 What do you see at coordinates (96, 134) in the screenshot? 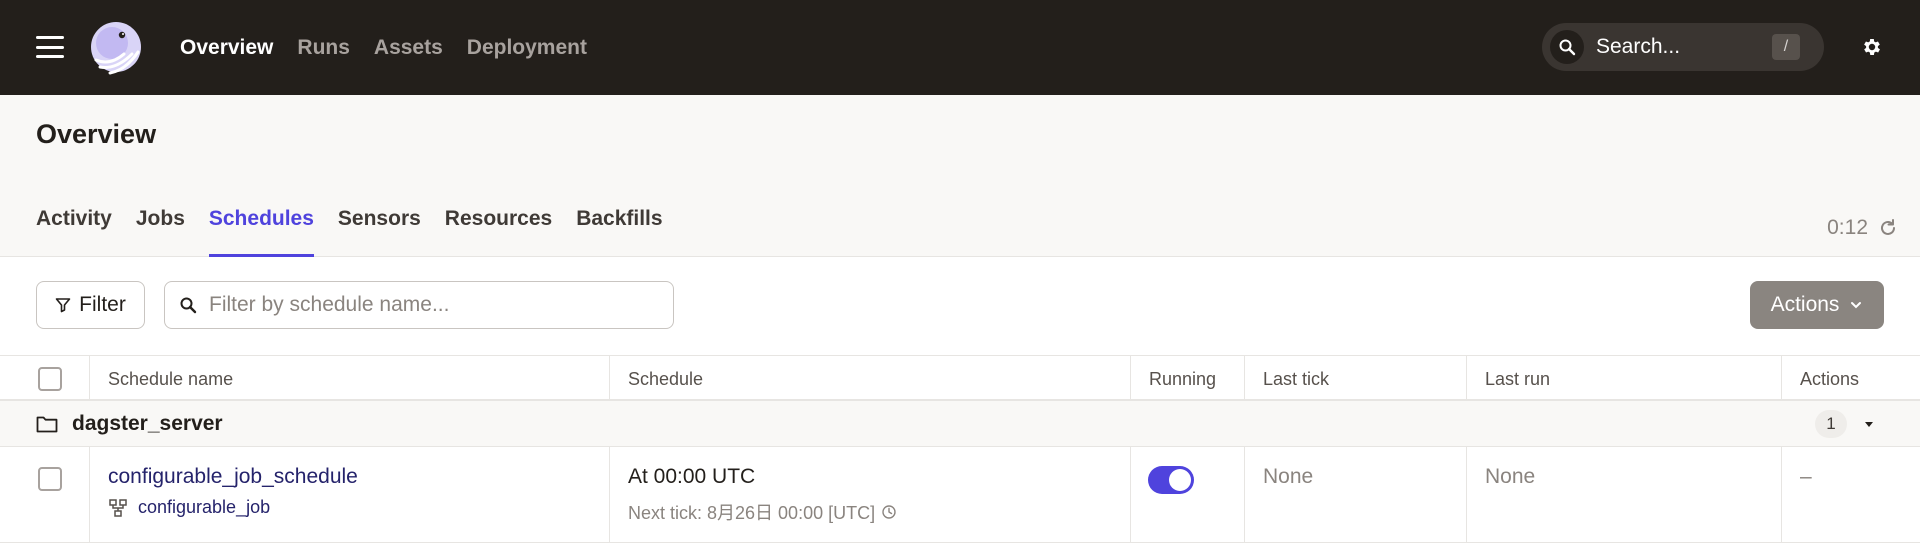
I see `page-title: Overview` at bounding box center [96, 134].